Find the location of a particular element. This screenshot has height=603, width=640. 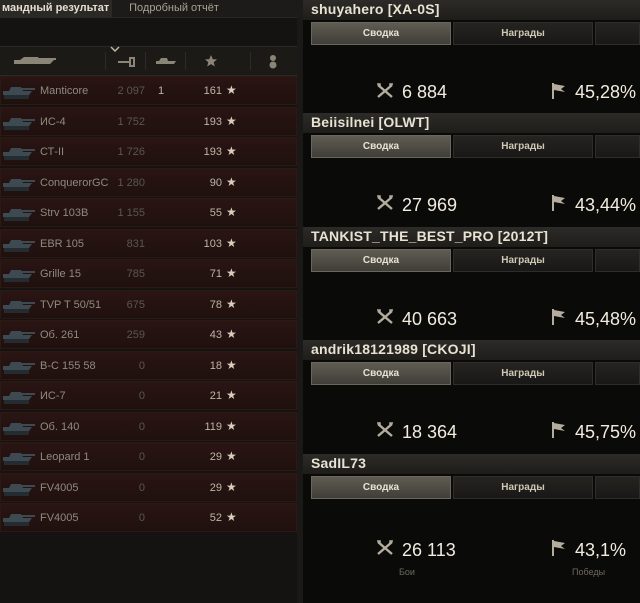

score-value: 52 is located at coordinates (215, 518).